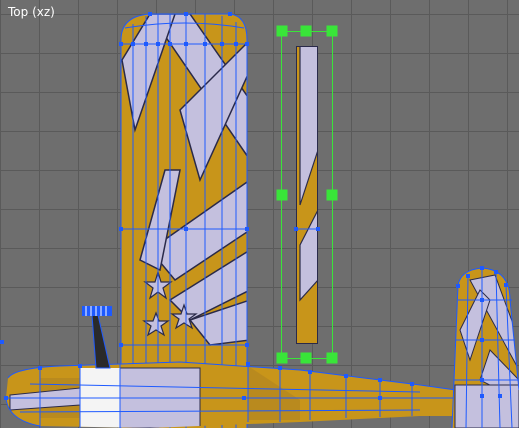  Describe the element at coordinates (484, 347) in the screenshot. I see `tail-fin-mesh` at that location.